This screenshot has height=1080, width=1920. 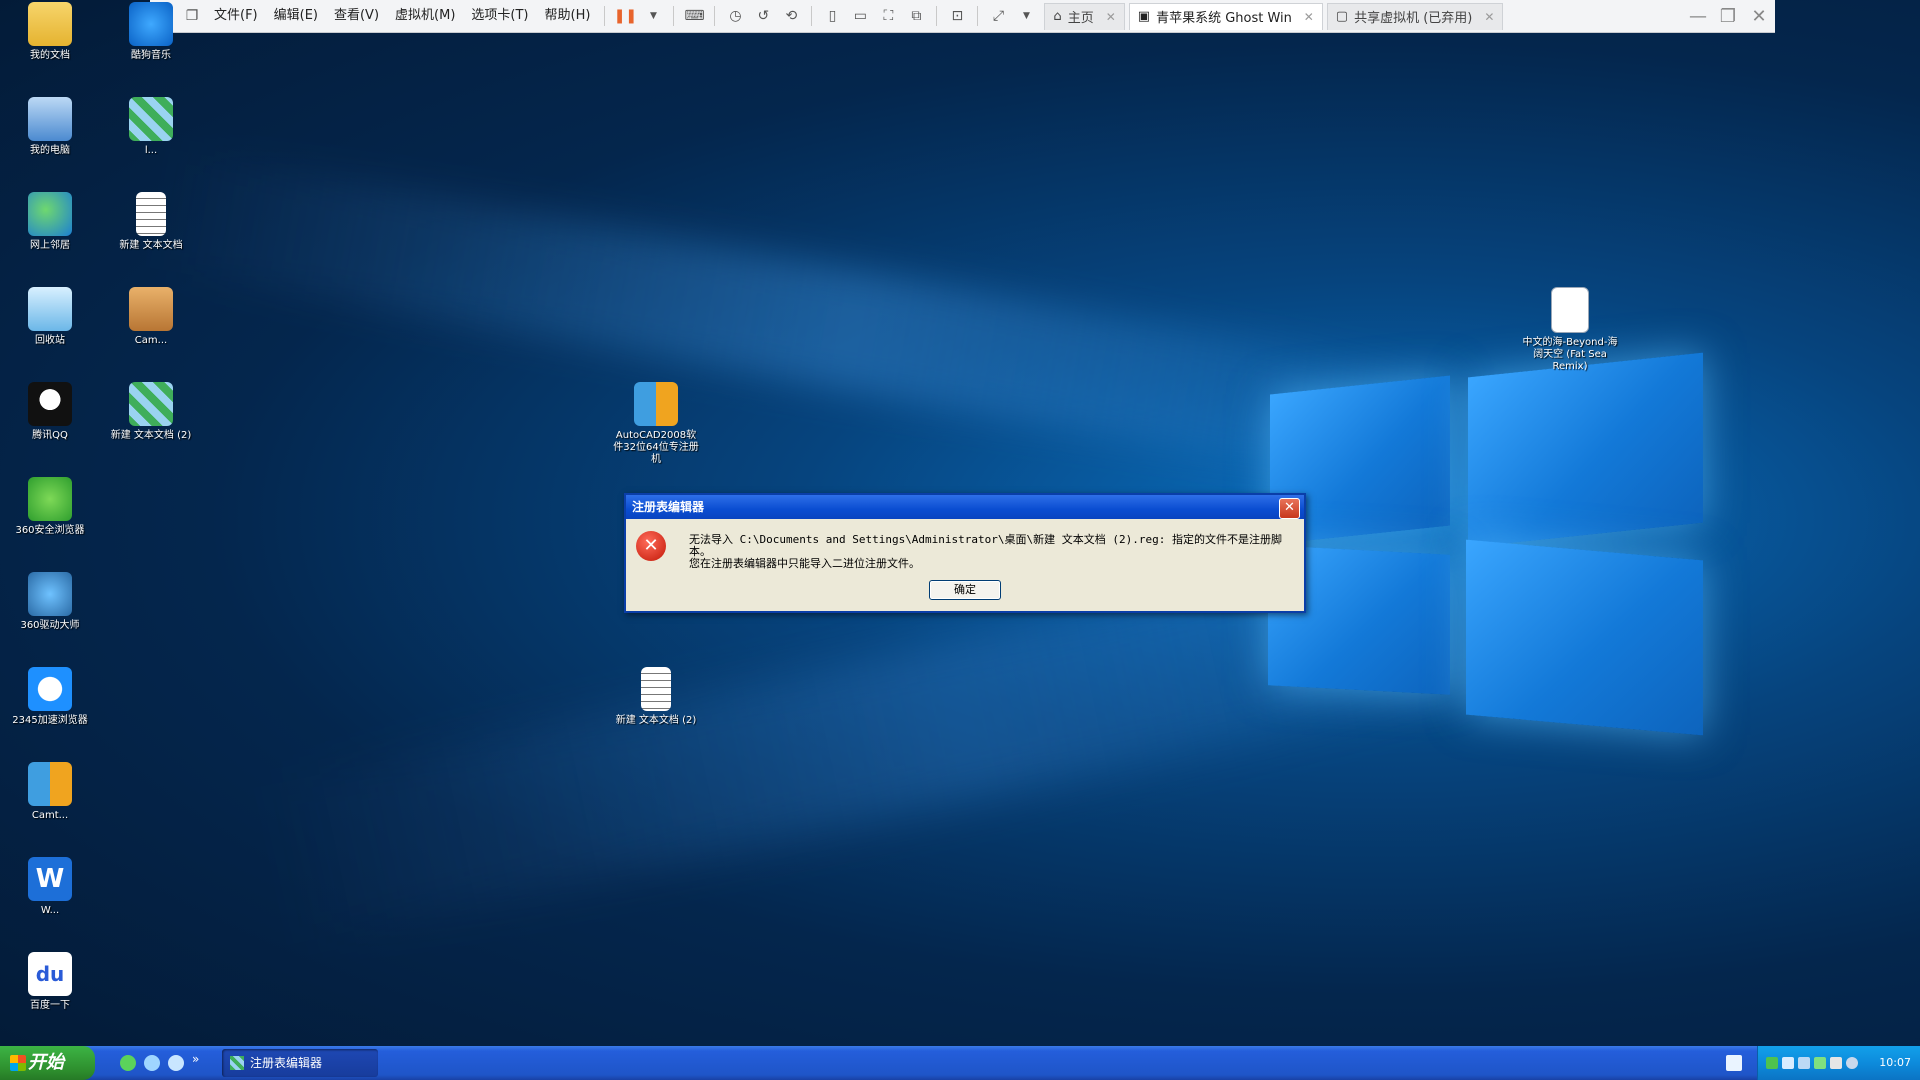 What do you see at coordinates (1852, 1063) in the screenshot?
I see `speaker-icon` at bounding box center [1852, 1063].